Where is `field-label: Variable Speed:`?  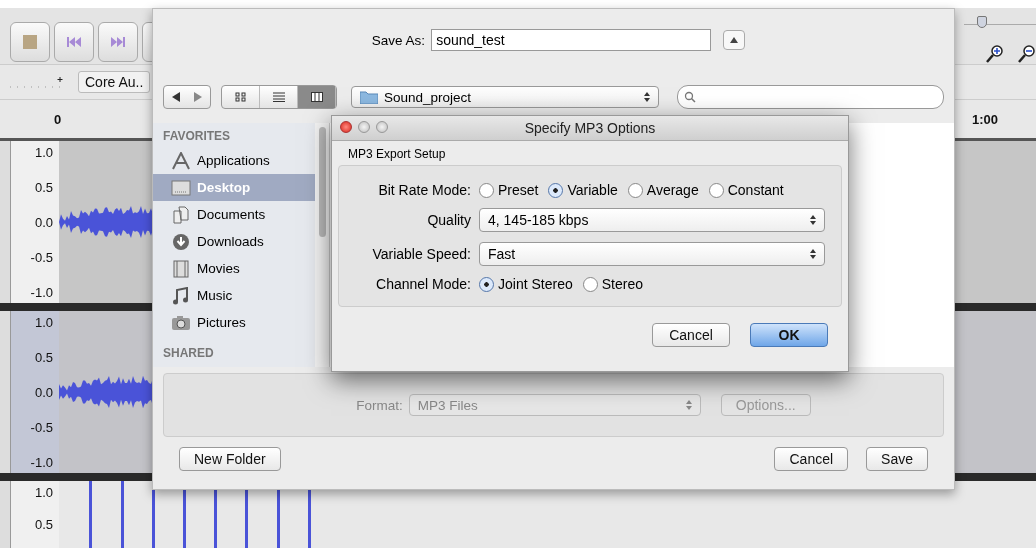
field-label: Variable Speed: is located at coordinates (421, 254).